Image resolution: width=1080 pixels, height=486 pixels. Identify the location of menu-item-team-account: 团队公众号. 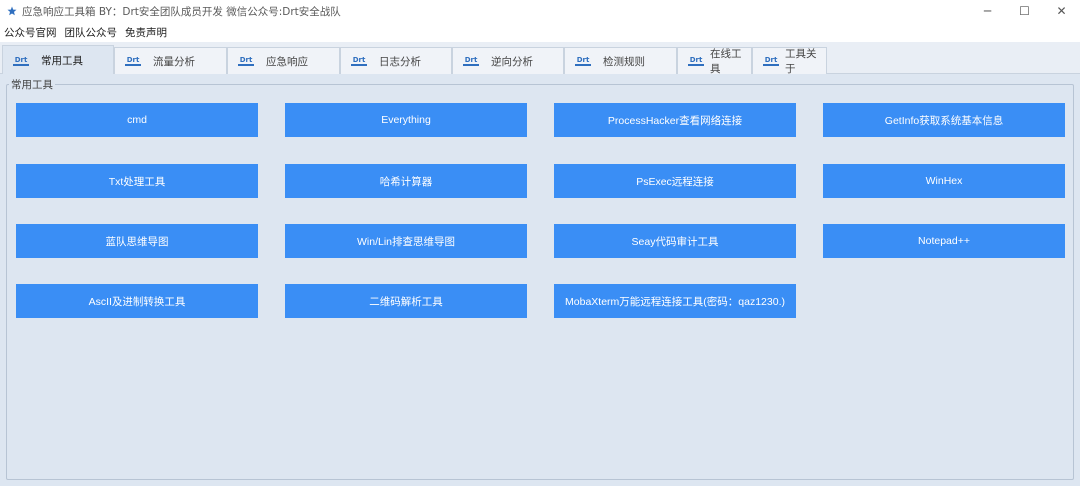
(91, 32).